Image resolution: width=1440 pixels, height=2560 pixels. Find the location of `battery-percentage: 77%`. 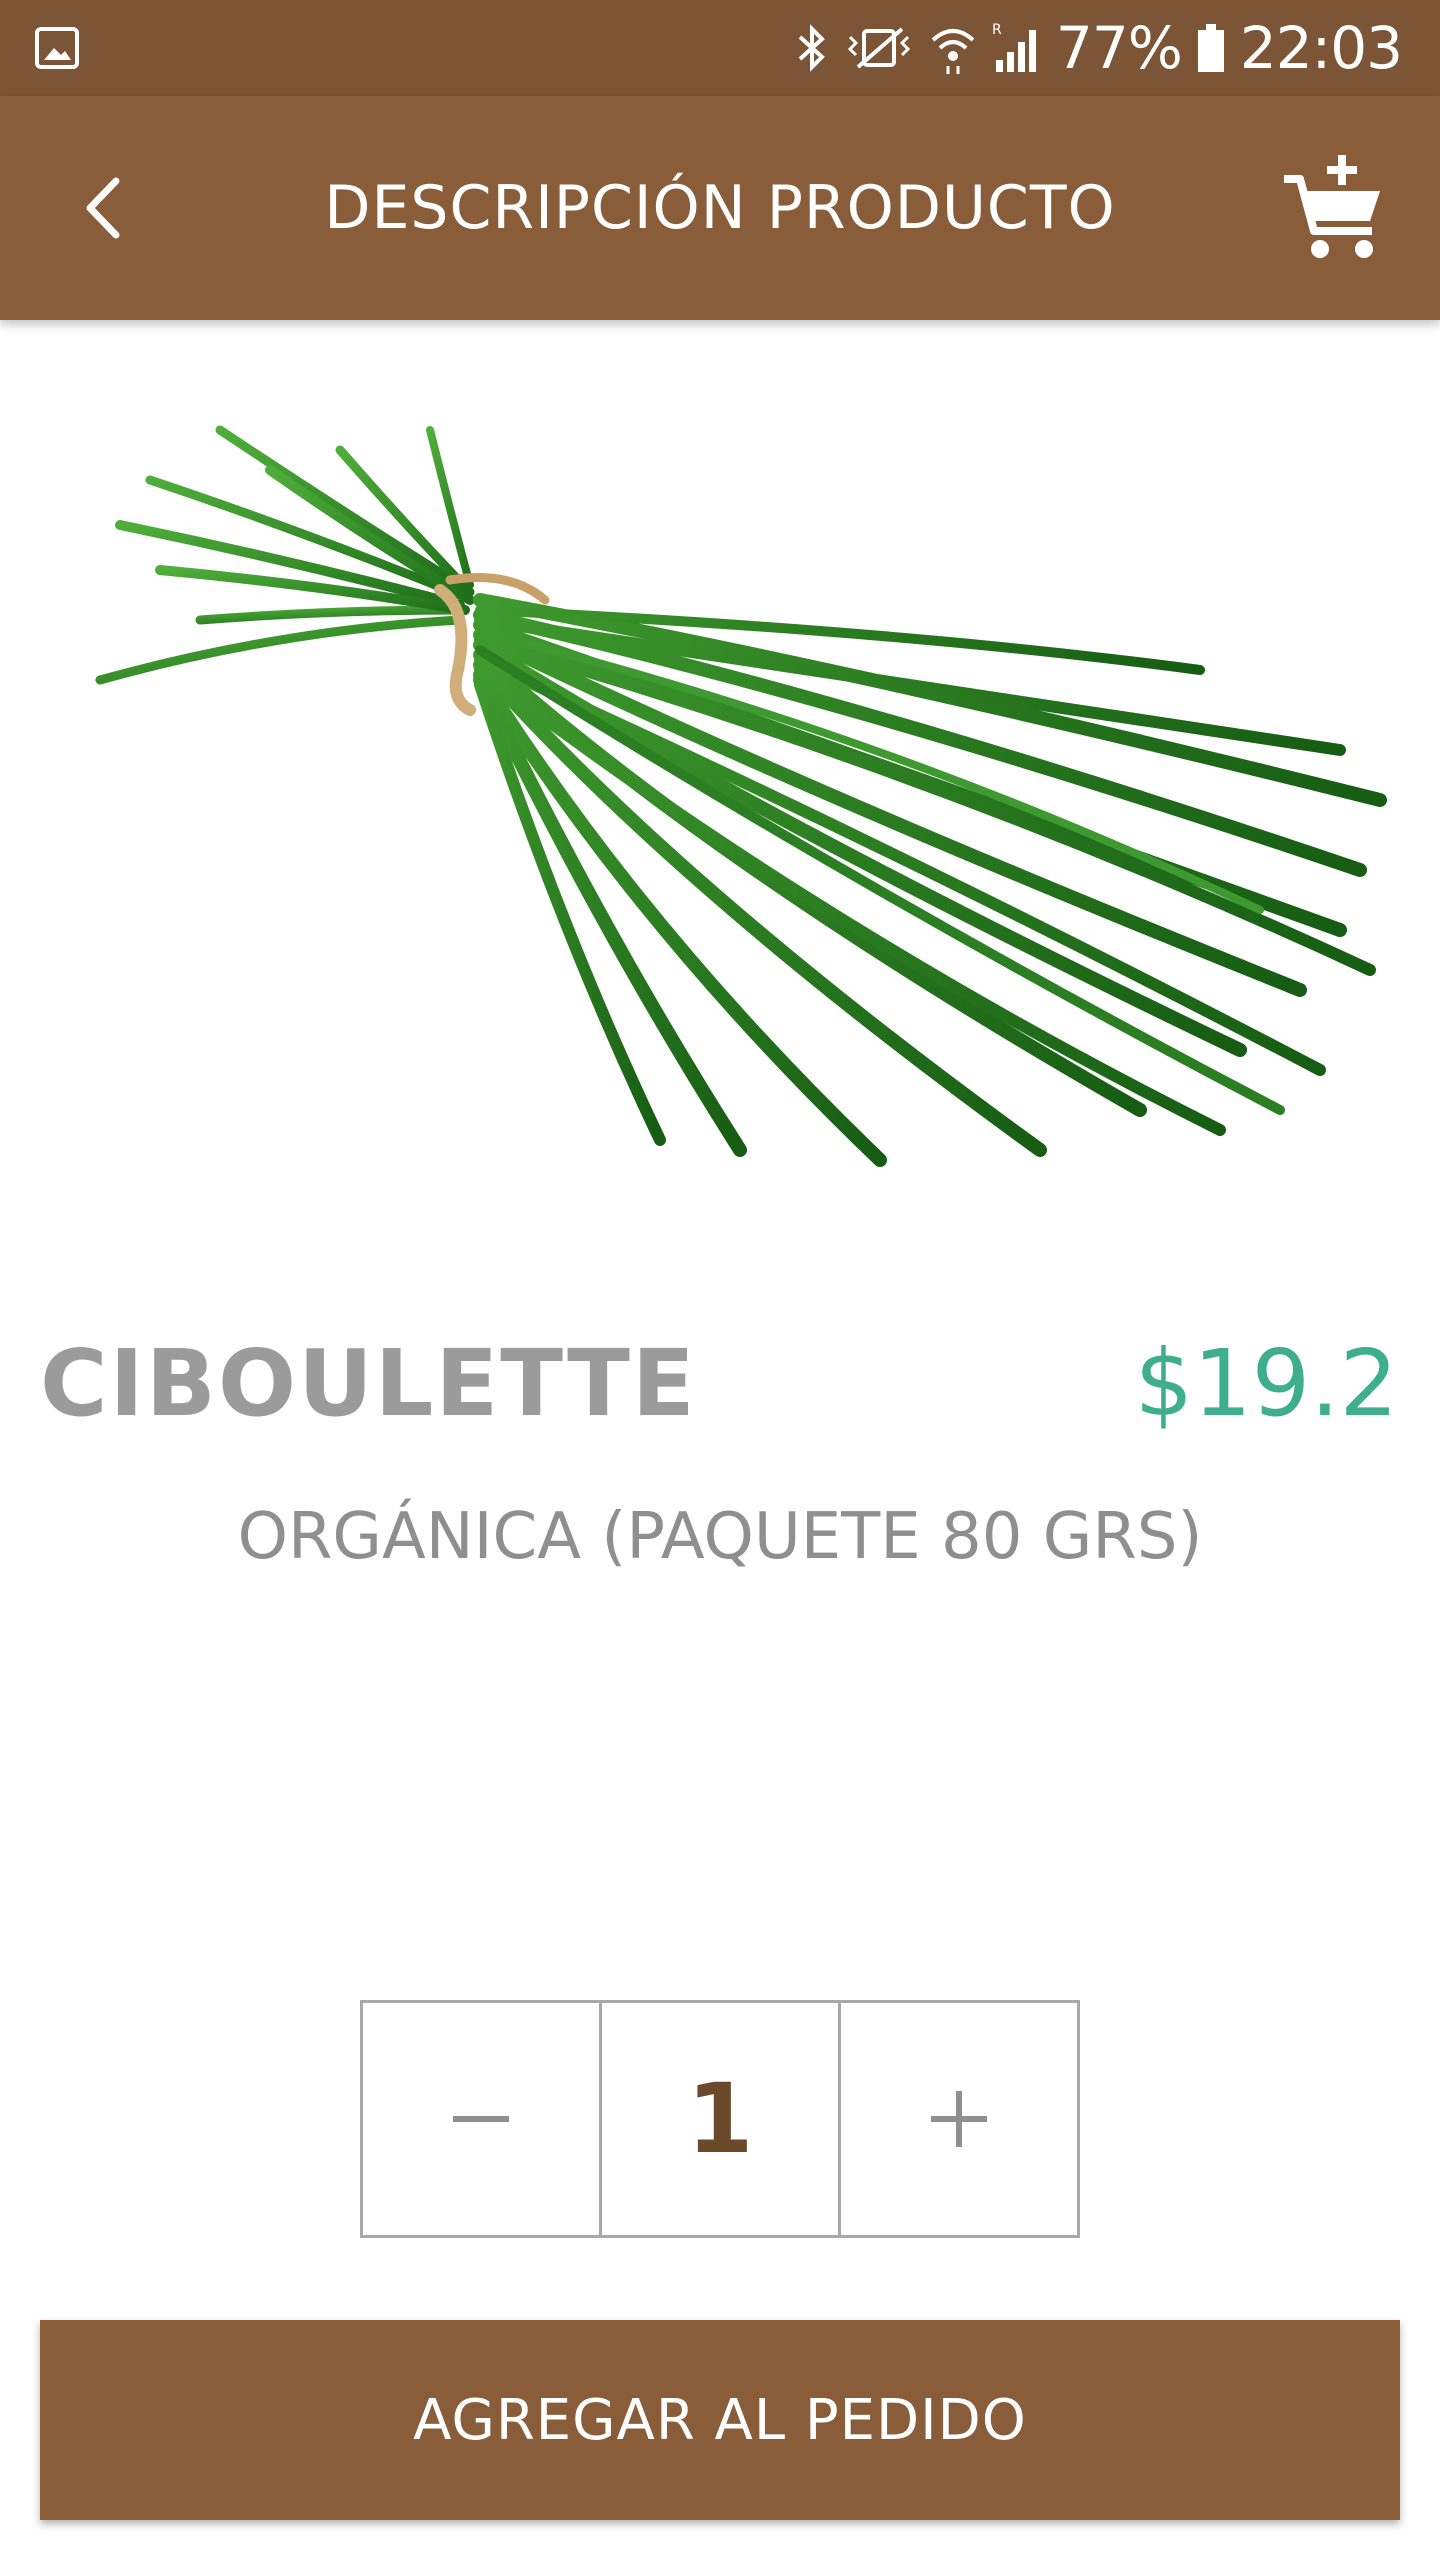

battery-percentage: 77% is located at coordinates (1119, 48).